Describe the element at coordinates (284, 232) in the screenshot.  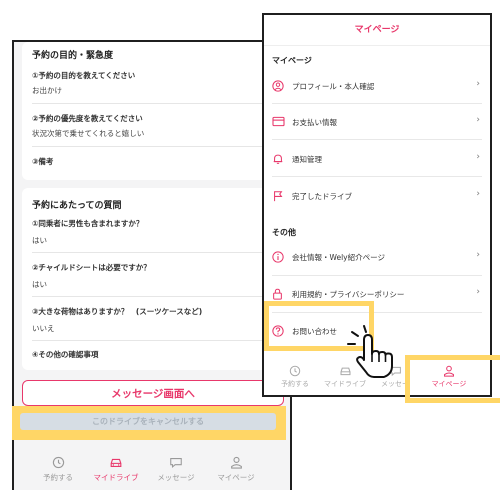
I see `other-section-title: その他` at that location.